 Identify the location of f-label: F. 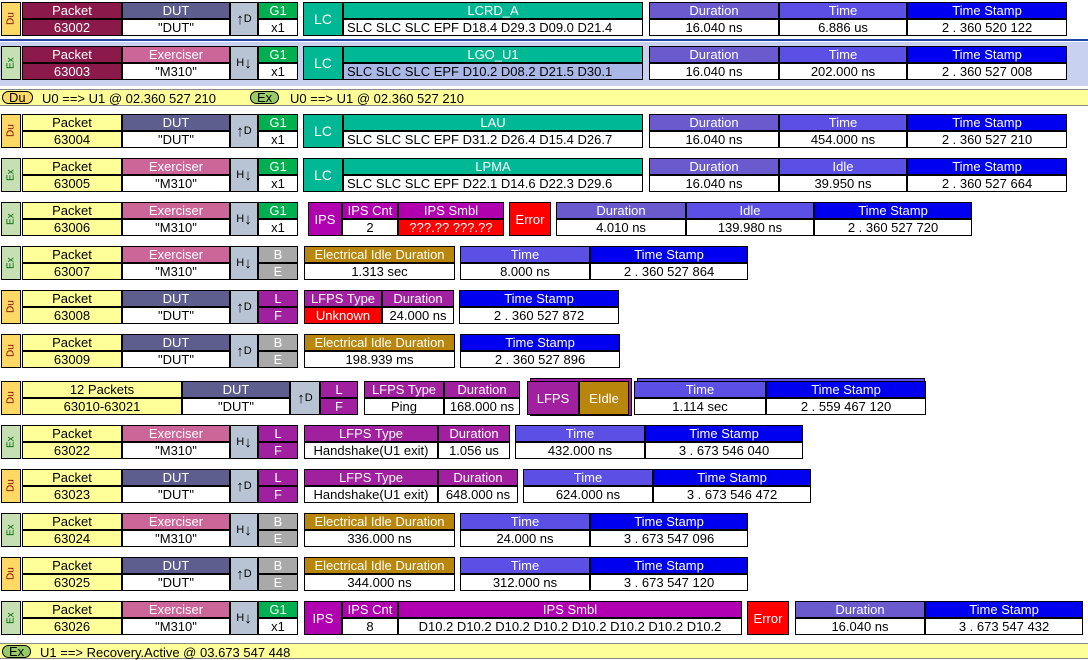
(278, 494).